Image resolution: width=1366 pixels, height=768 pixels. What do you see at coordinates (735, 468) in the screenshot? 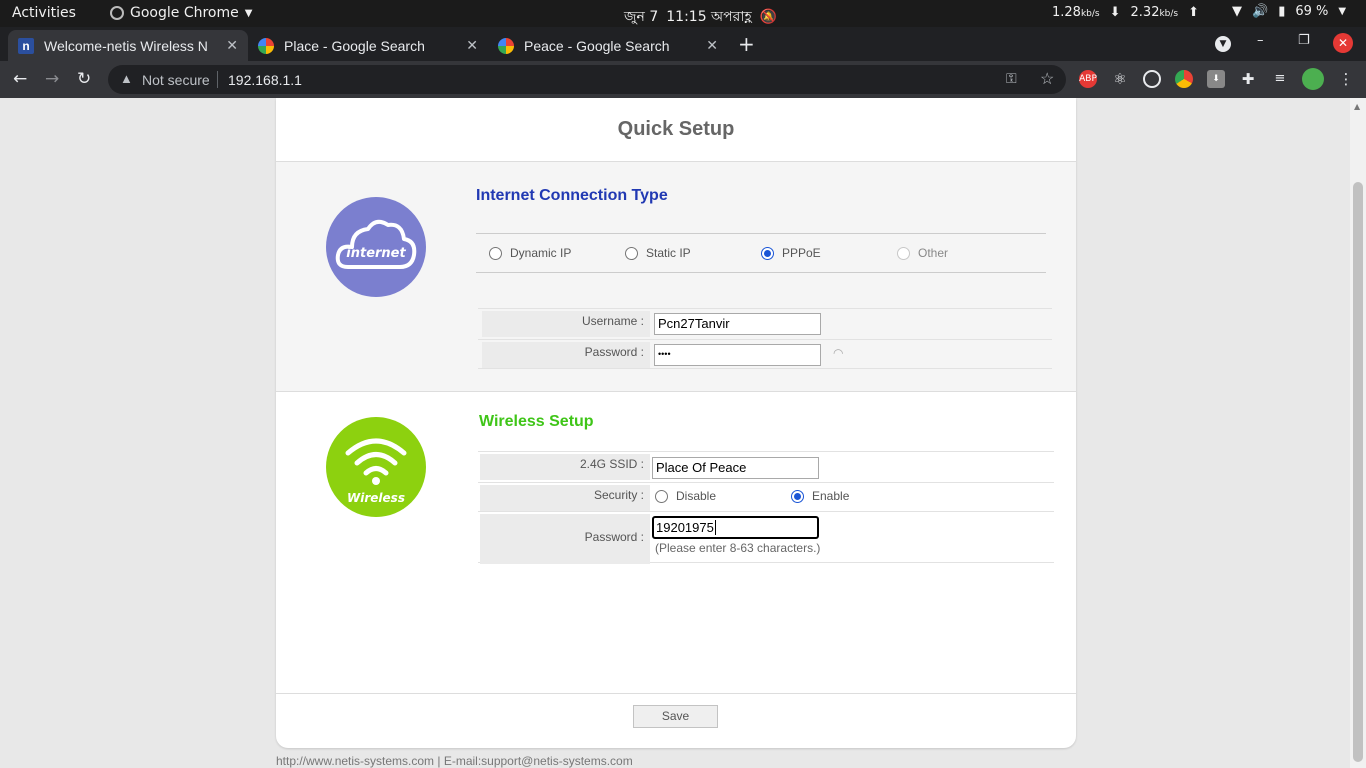
I see `ssid-field: Place Of Peace` at bounding box center [735, 468].